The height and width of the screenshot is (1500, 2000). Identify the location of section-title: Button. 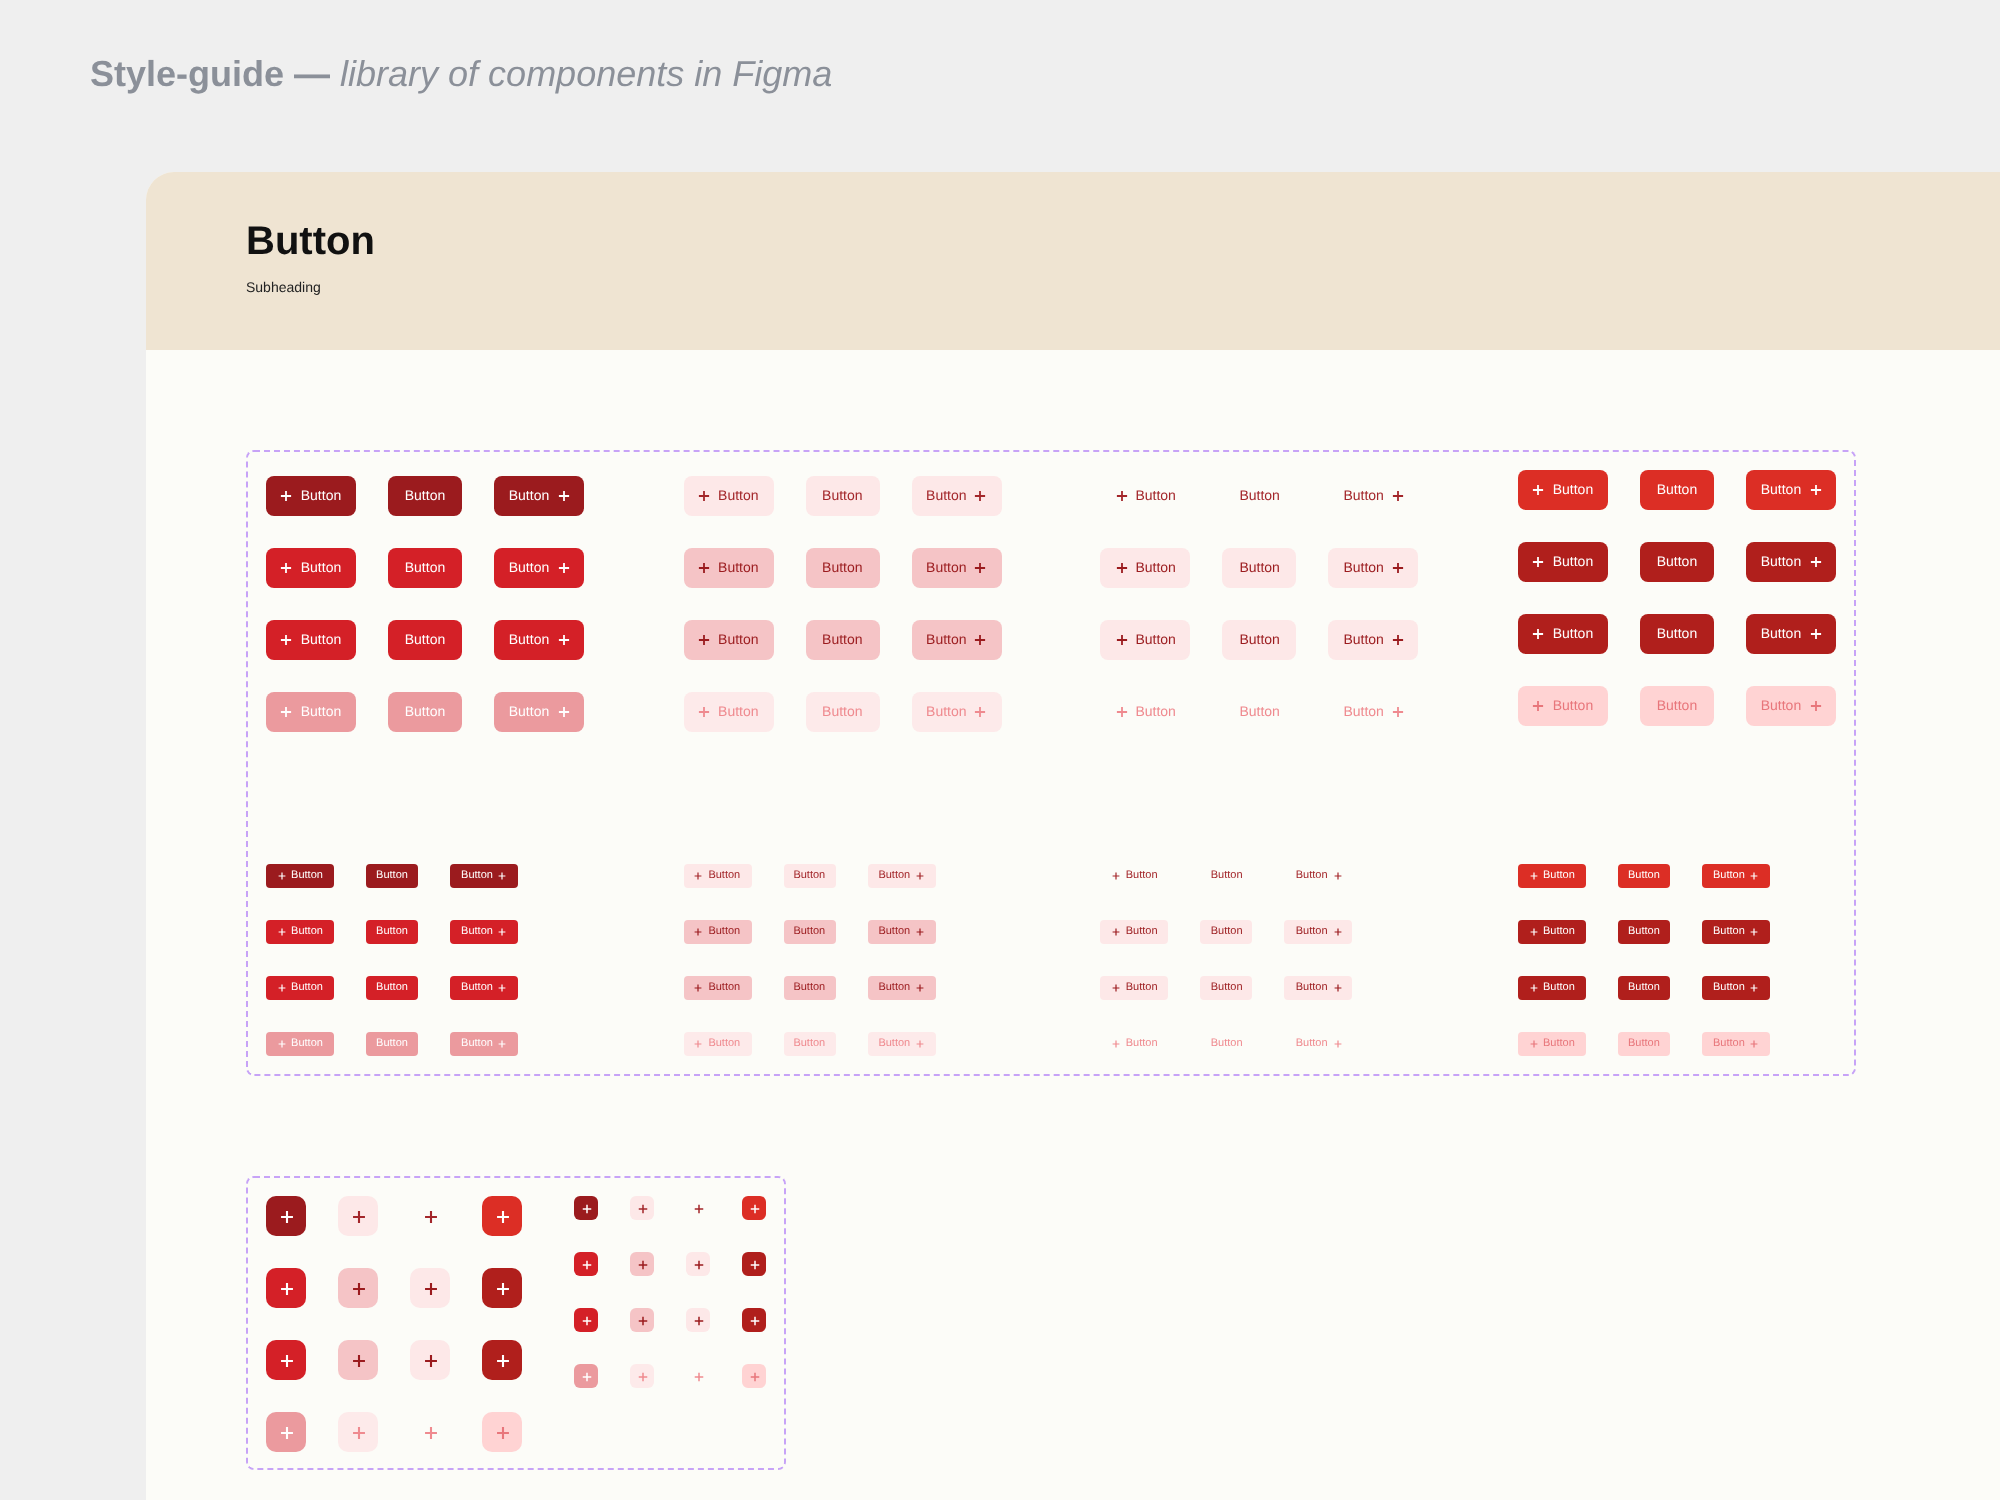
(310, 242).